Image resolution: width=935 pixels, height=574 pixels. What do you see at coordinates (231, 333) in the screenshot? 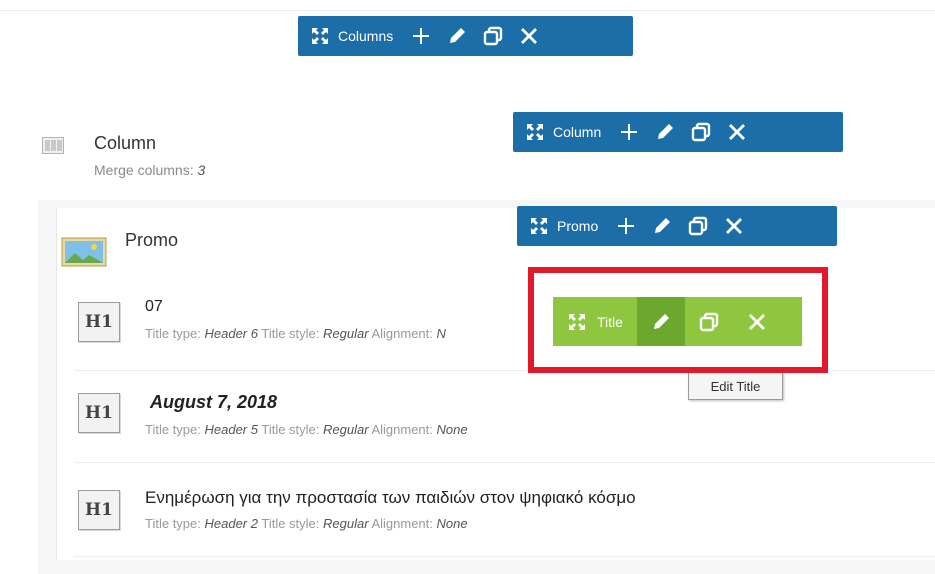
I see `meta-value: Header 6` at bounding box center [231, 333].